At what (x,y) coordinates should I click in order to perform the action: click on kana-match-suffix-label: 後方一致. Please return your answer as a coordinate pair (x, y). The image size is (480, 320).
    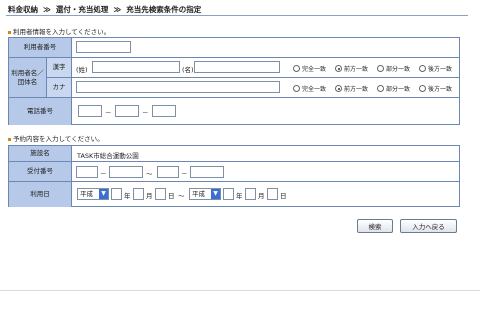
    Looking at the image, I should click on (440, 89).